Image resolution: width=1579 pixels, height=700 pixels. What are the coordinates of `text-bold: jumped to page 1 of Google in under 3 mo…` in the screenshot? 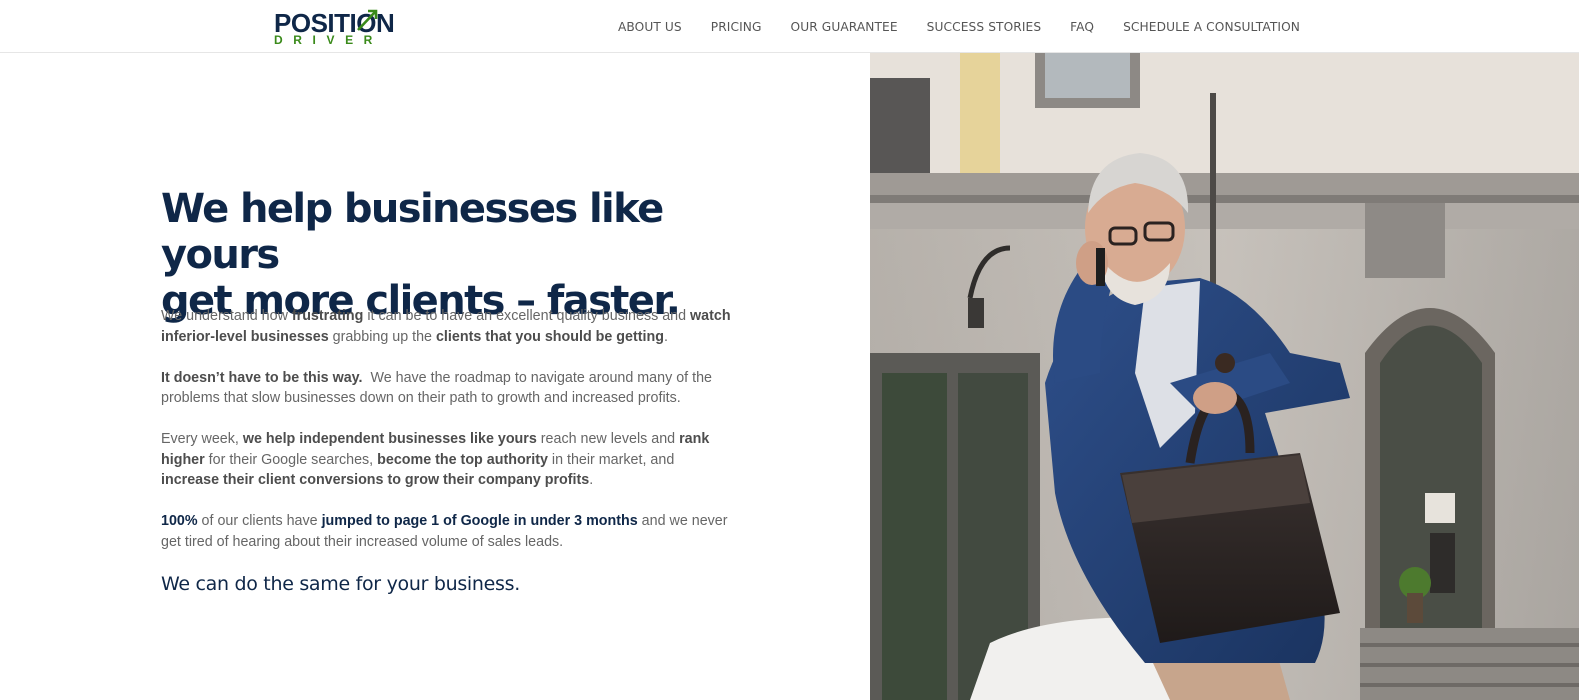 It's located at (479, 521).